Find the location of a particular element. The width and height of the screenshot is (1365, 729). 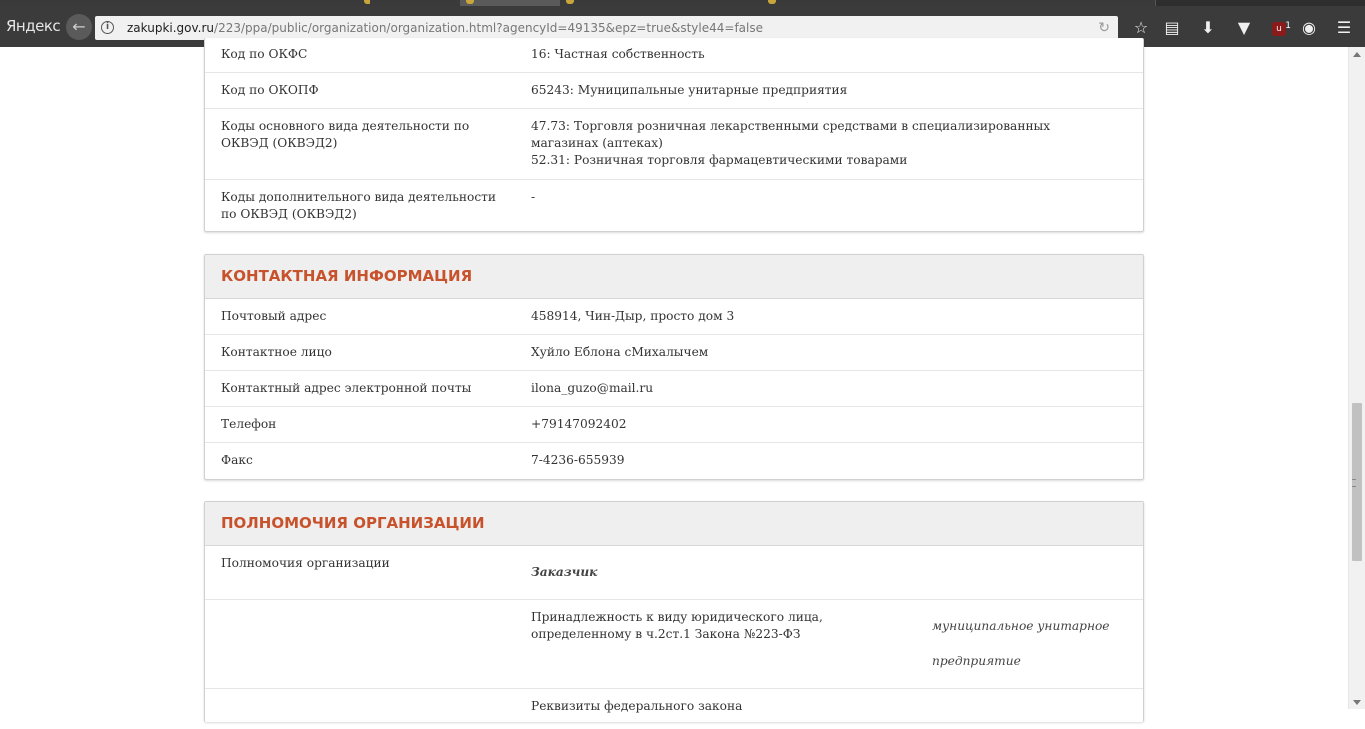

reload-icon: ↻ is located at coordinates (1104, 28).